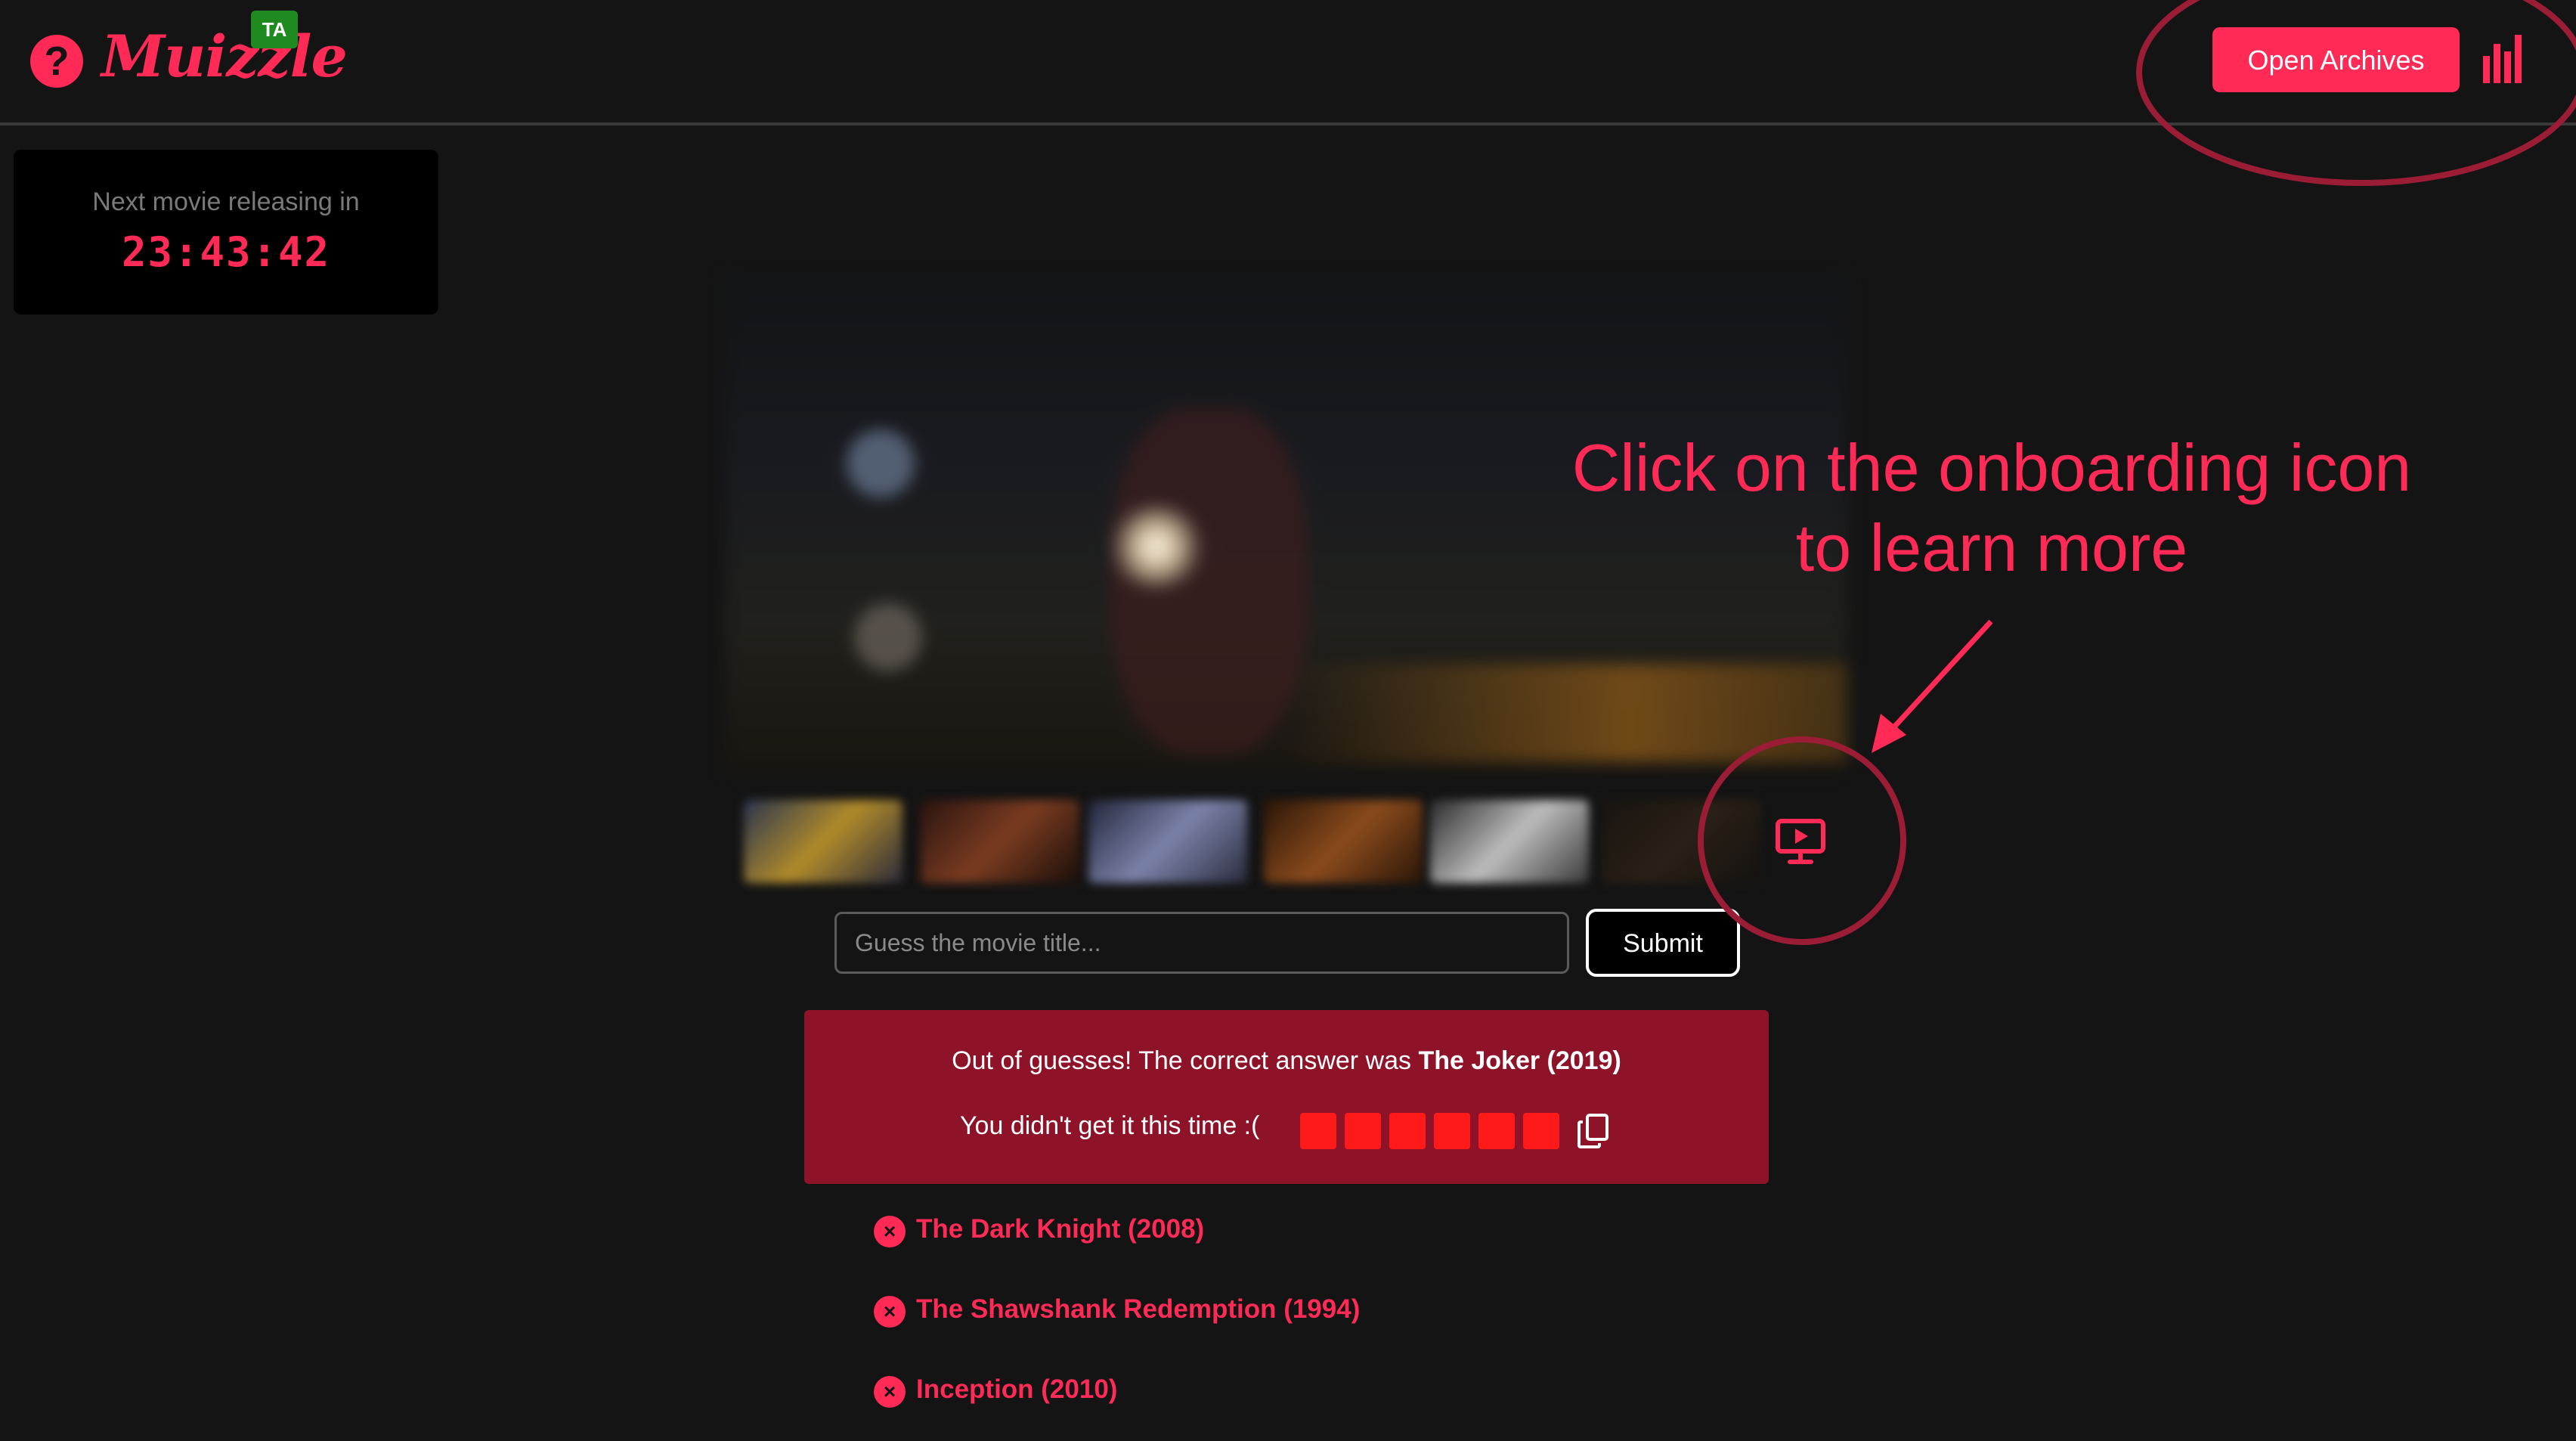 The width and height of the screenshot is (2576, 1441). Describe the element at coordinates (1991, 547) in the screenshot. I see `annotation-line-2: to learn more` at that location.